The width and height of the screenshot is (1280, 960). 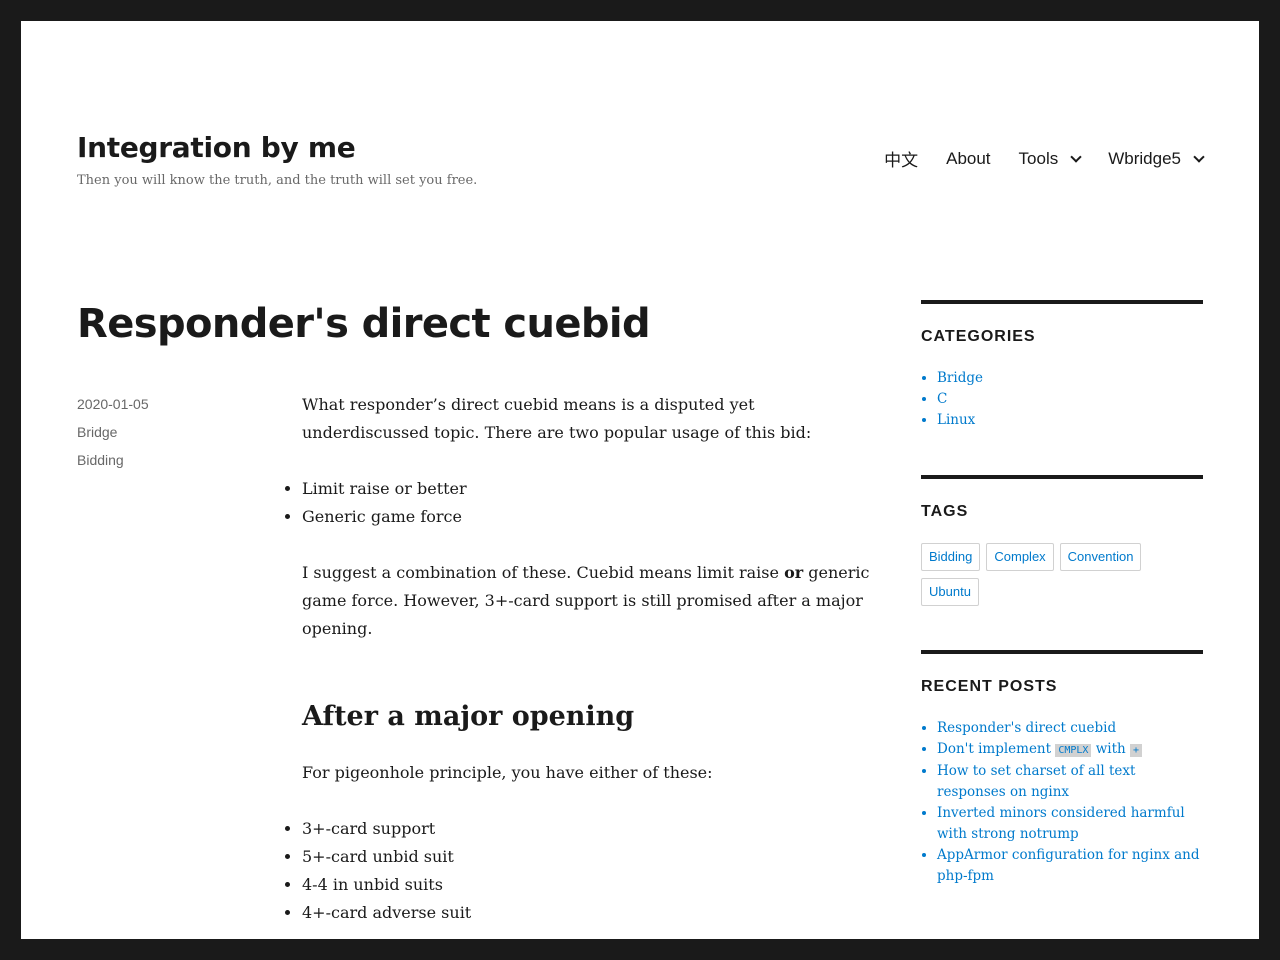 What do you see at coordinates (794, 572) in the screenshot?
I see `suggestion-emphasis: or` at bounding box center [794, 572].